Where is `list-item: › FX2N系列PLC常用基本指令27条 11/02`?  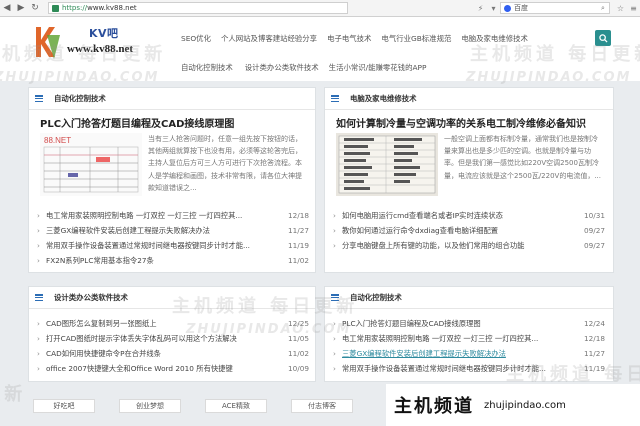 list-item: › FX2N系列PLC常用基本指令27条 11/02 is located at coordinates (173, 260).